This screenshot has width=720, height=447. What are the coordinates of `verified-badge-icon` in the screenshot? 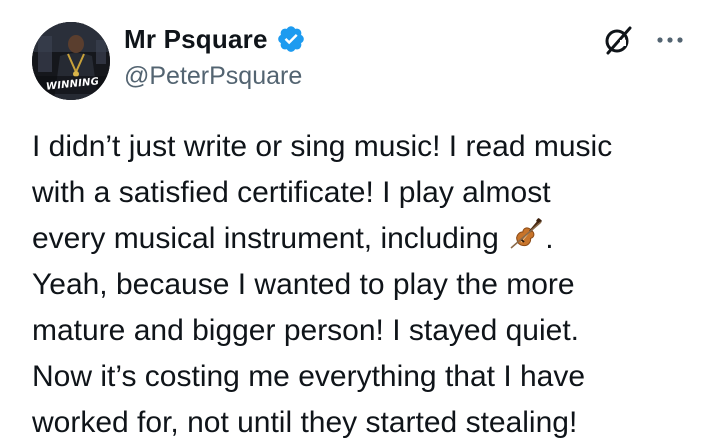 It's located at (291, 39).